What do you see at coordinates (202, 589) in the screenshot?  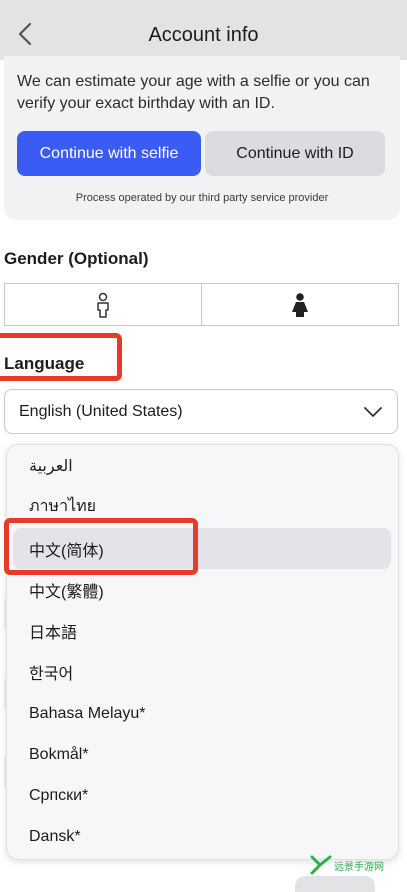 I see `language-option-chinese-traditional: 中文(繁體)` at bounding box center [202, 589].